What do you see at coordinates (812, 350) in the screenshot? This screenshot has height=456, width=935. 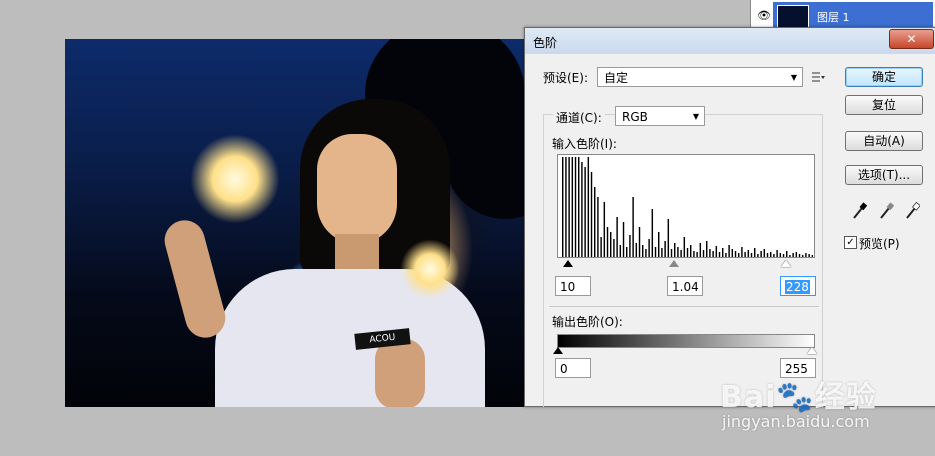 I see `output-white-slider` at bounding box center [812, 350].